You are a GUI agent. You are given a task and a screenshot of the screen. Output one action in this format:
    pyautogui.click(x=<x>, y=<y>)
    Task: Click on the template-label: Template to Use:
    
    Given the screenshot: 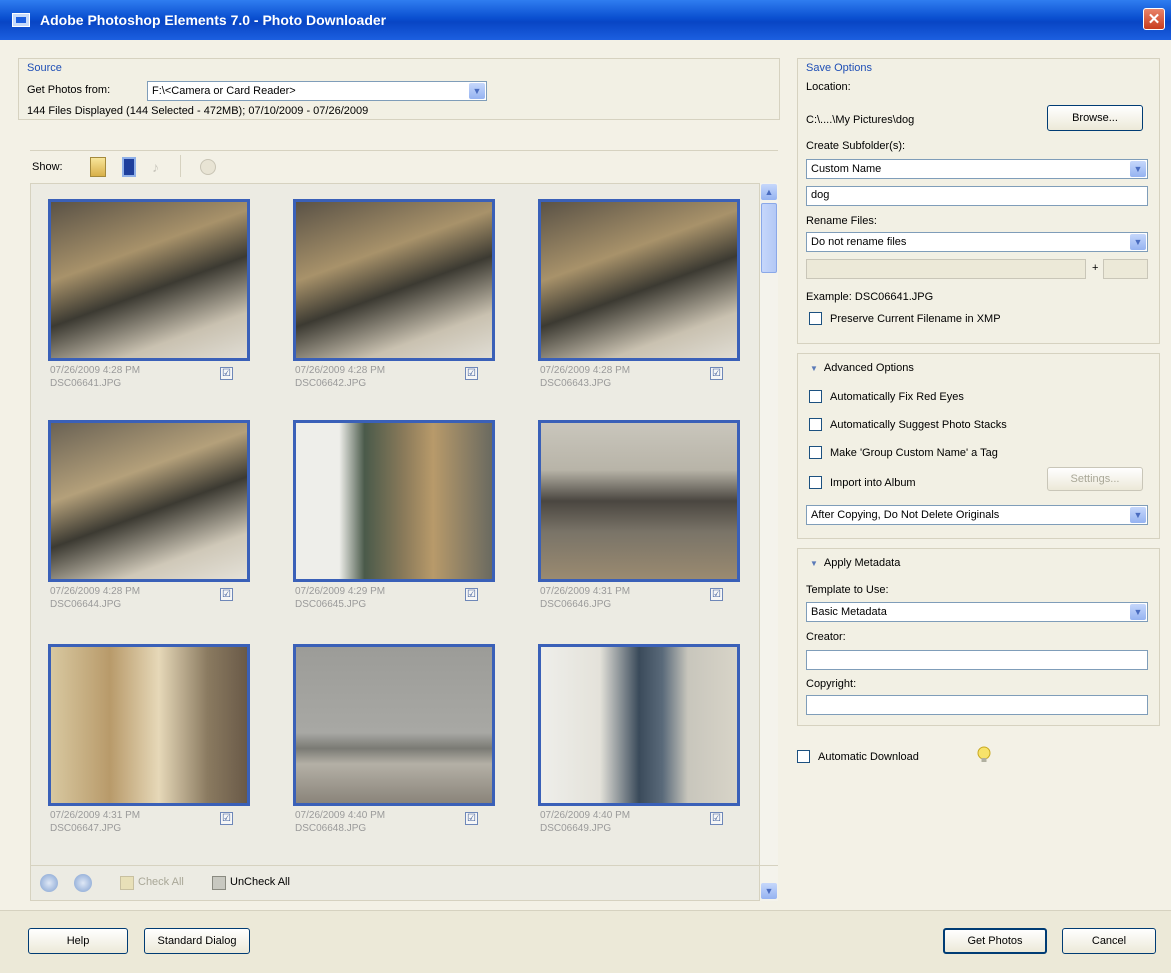 What is the action you would take?
    pyautogui.click(x=847, y=590)
    